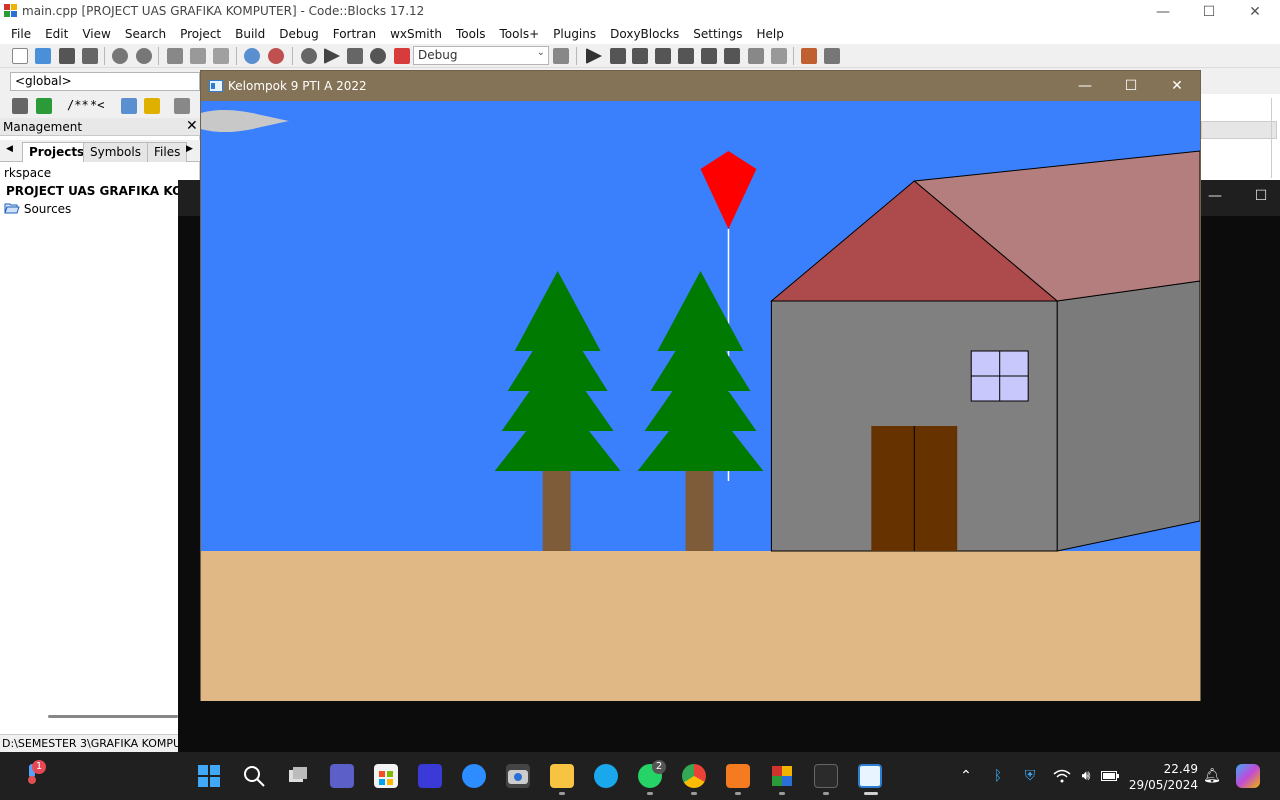  I want to click on open-icon, so click(43, 56).